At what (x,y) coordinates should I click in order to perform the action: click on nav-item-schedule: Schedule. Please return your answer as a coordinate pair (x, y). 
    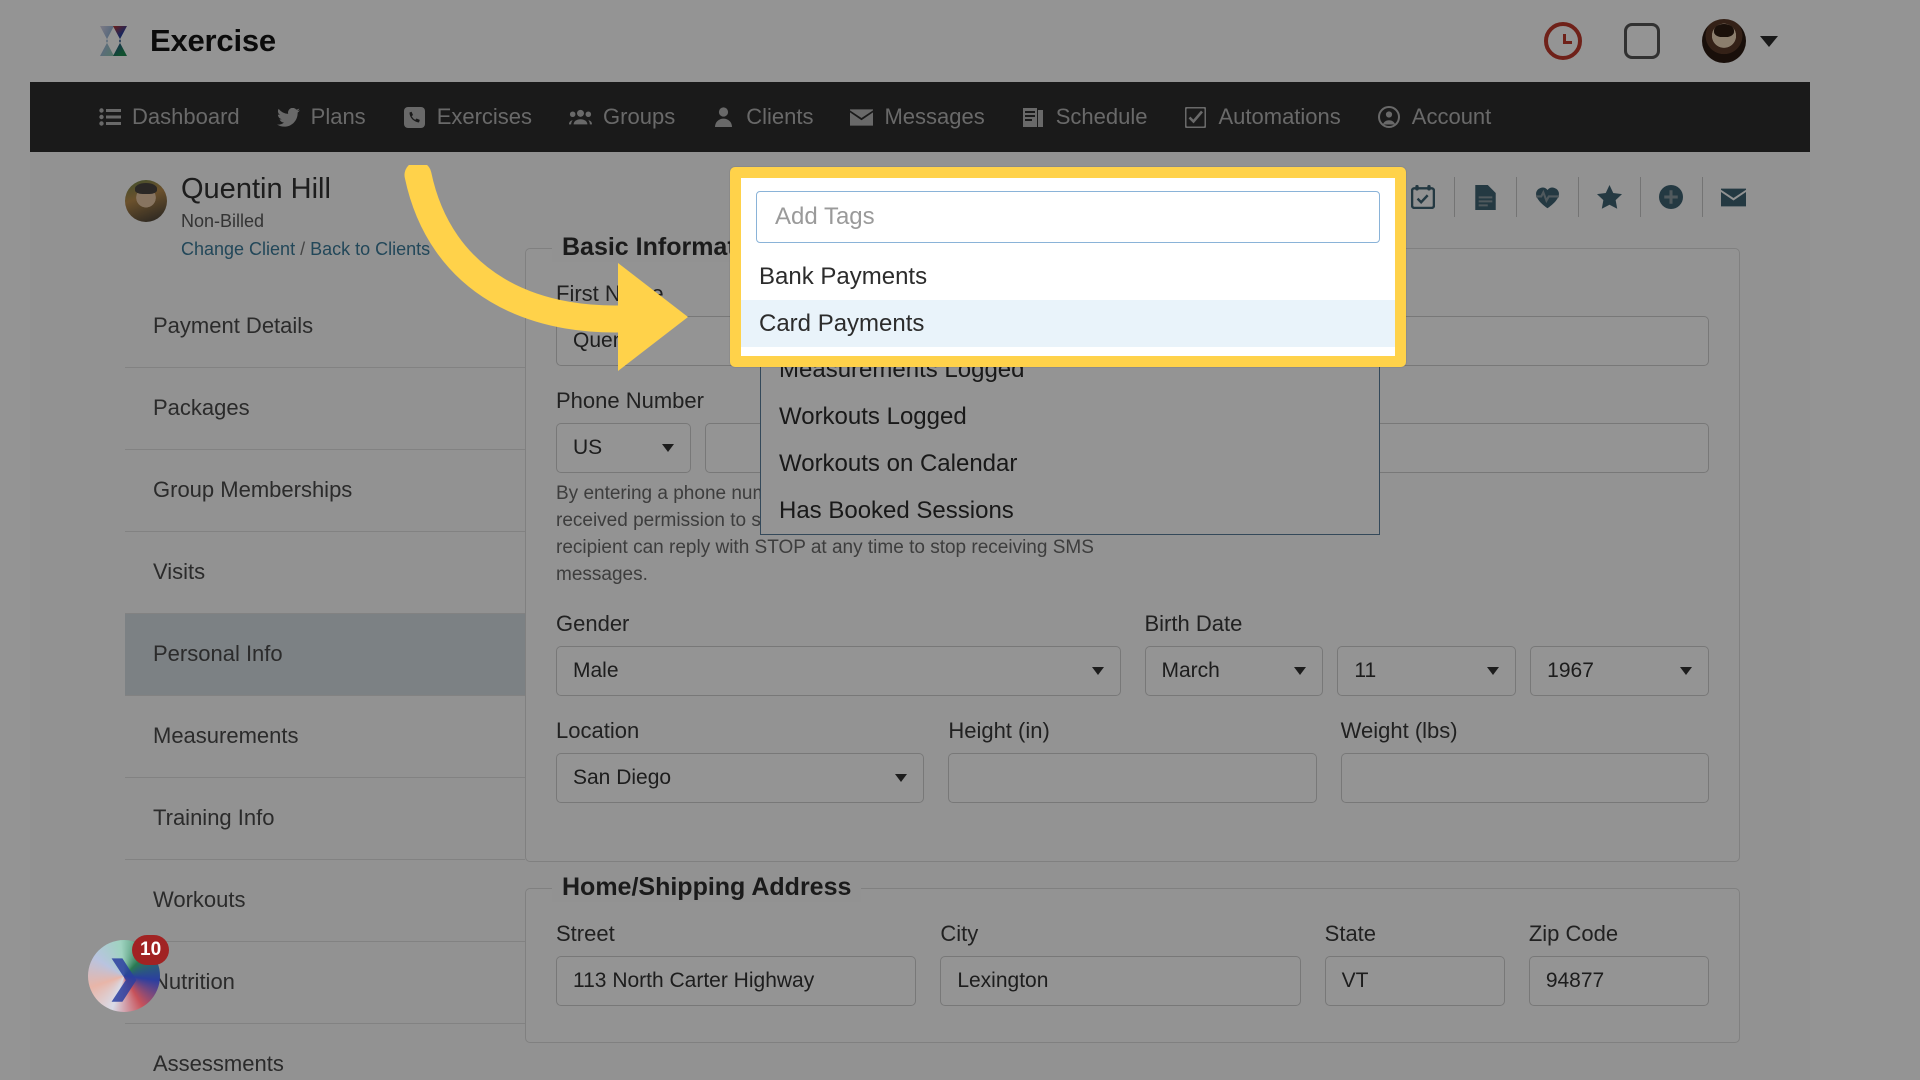
    Looking at the image, I should click on (1085, 117).